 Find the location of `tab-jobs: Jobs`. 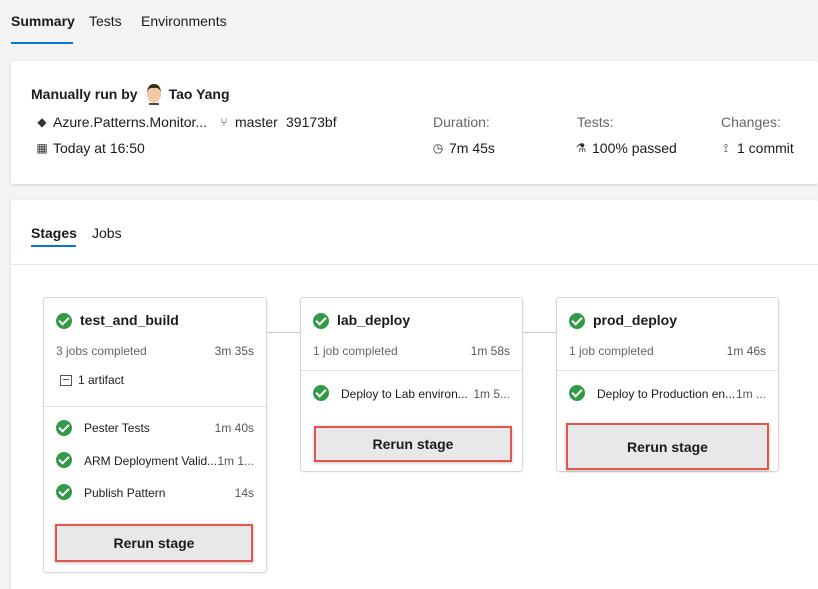

tab-jobs: Jobs is located at coordinates (107, 233).